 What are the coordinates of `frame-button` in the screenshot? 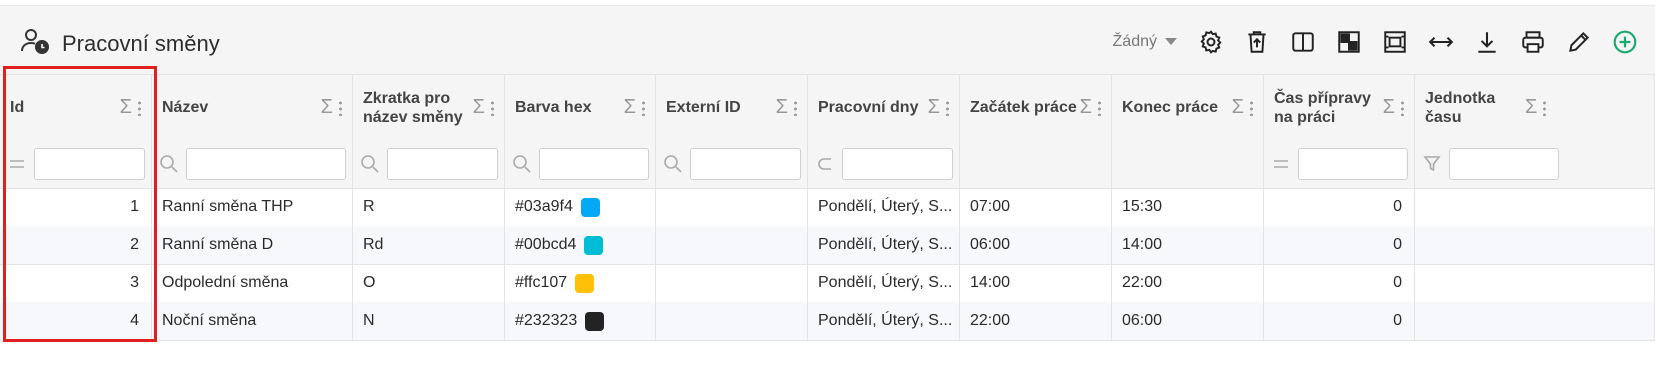 It's located at (1395, 42).